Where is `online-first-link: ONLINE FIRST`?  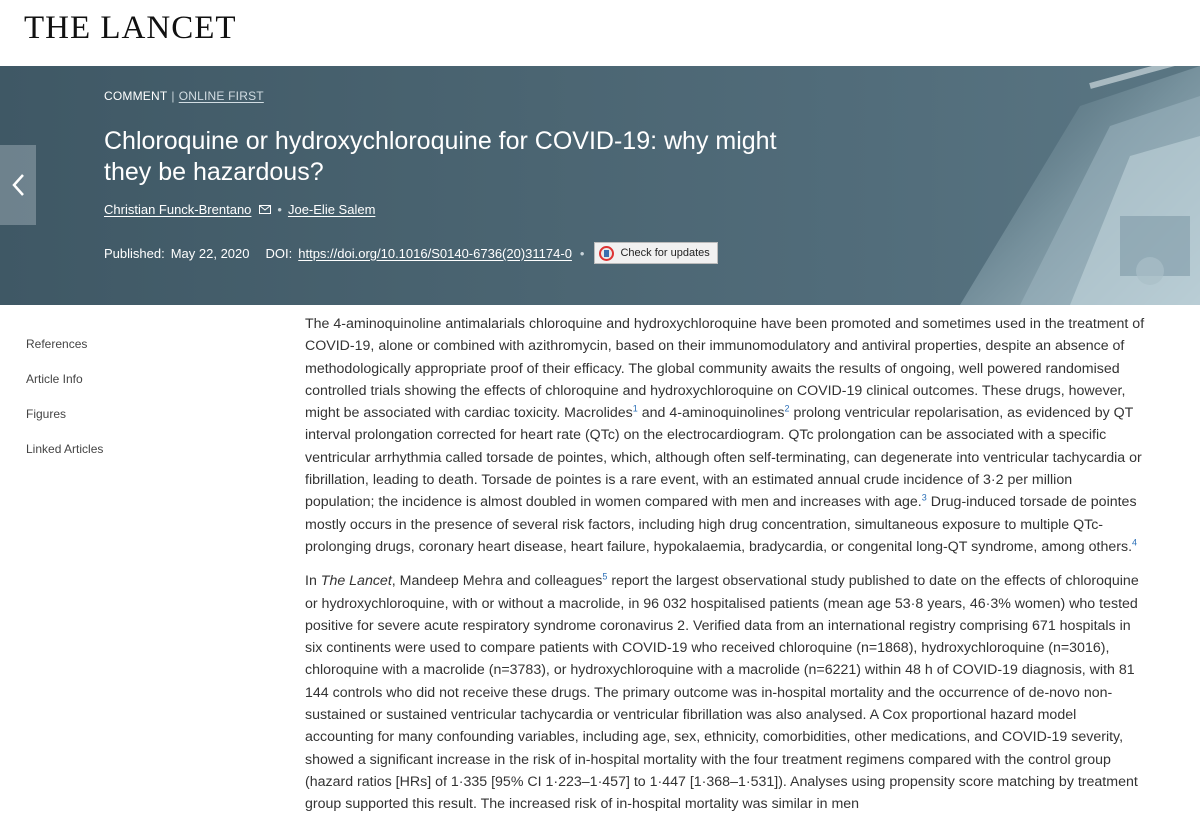
online-first-link: ONLINE FIRST is located at coordinates (221, 96).